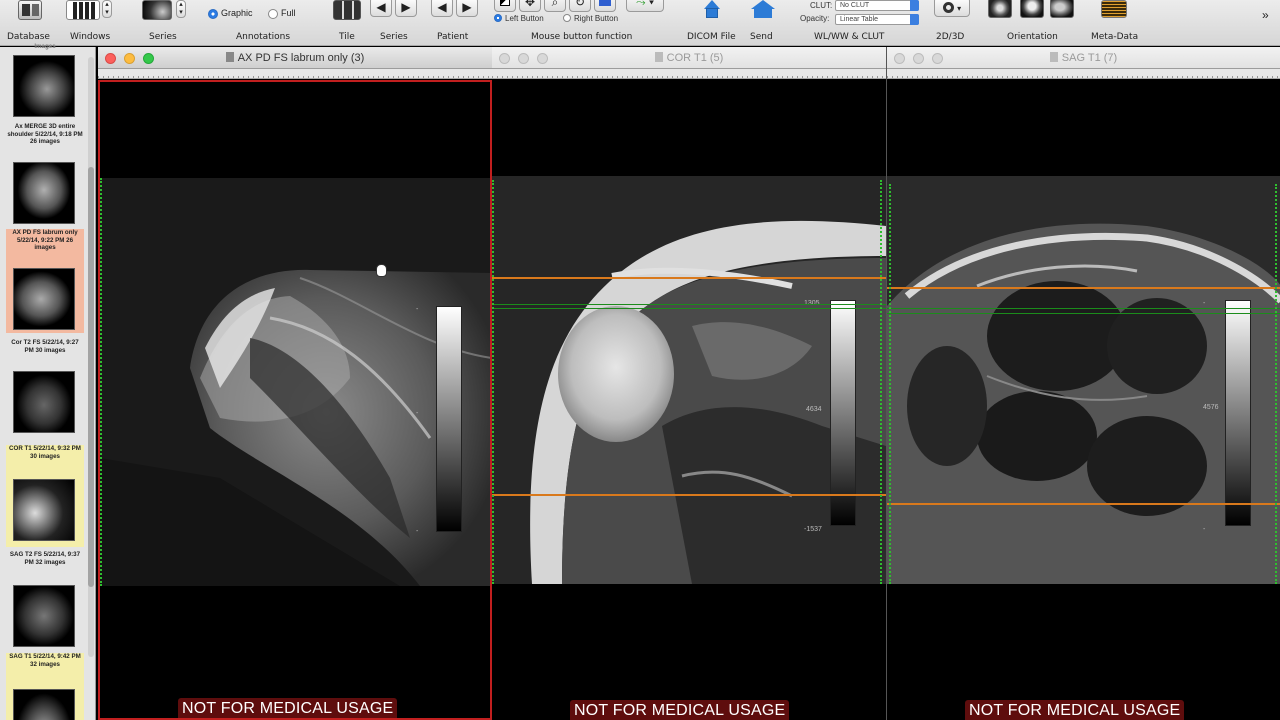  What do you see at coordinates (347, 37) in the screenshot?
I see `tile-label: Tile` at bounding box center [347, 37].